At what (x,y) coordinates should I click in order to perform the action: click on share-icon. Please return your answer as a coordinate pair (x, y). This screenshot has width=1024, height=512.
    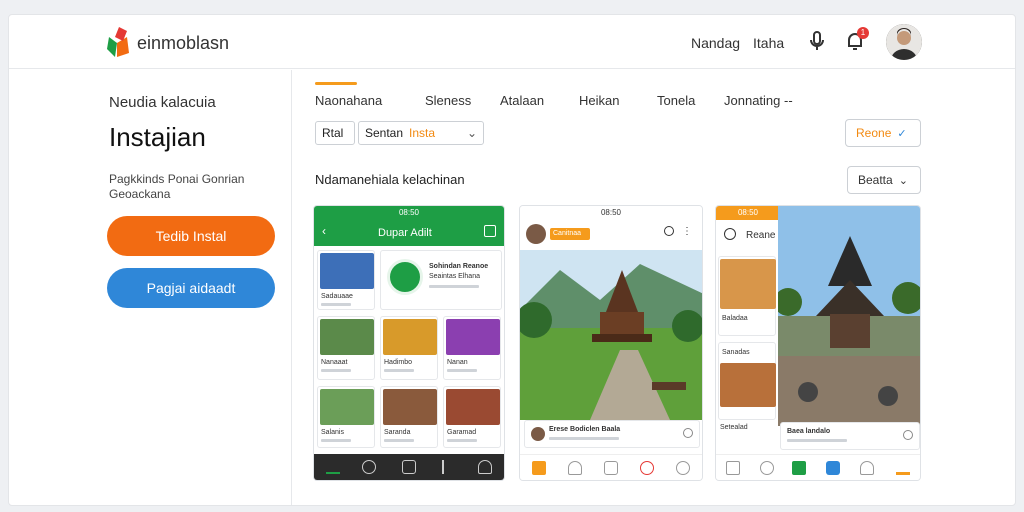
    Looking at the image, I should click on (490, 231).